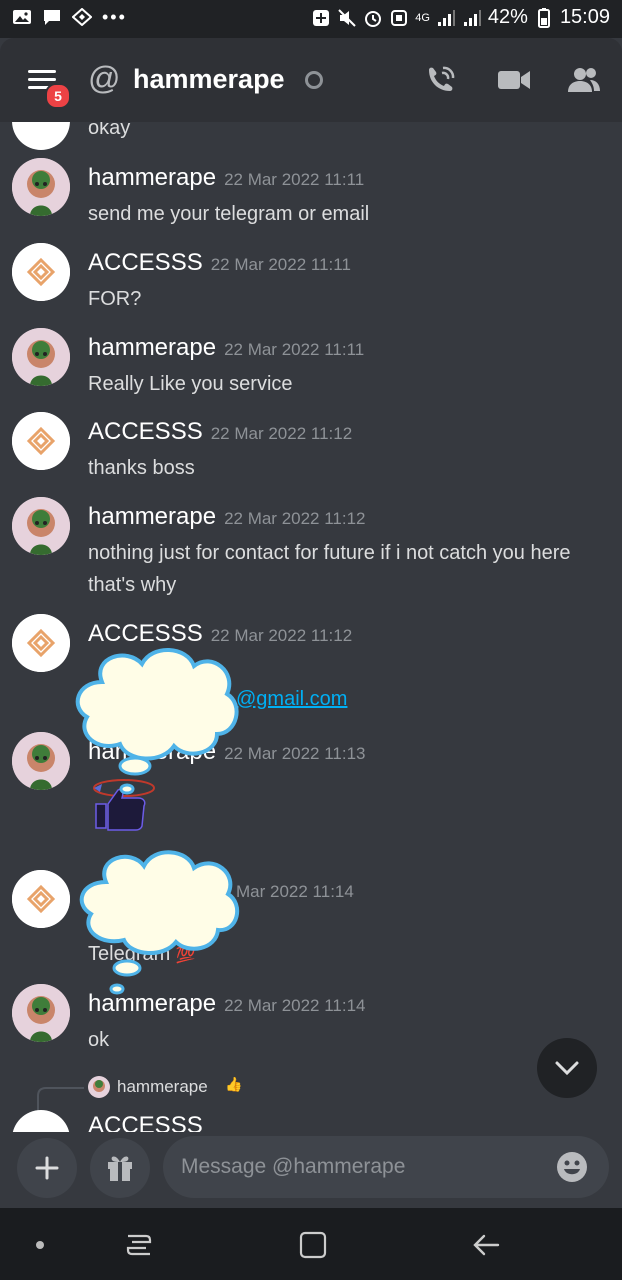  I want to click on message-composer: Message @hammerape, so click(311, 1170).